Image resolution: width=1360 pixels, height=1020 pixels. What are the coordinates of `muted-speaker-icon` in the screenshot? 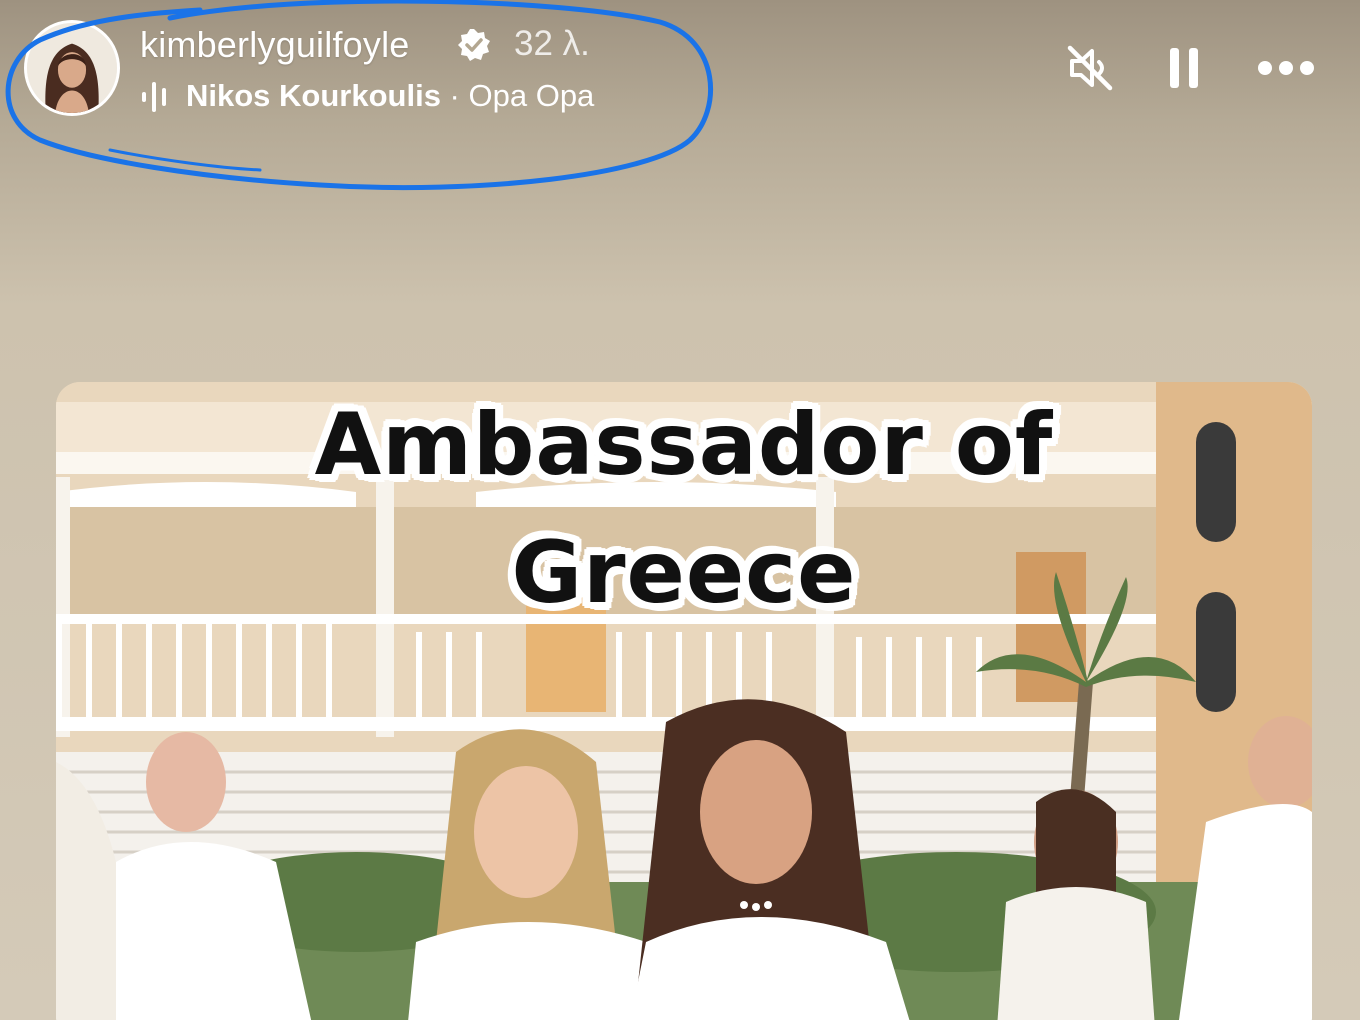 It's located at (1090, 68).